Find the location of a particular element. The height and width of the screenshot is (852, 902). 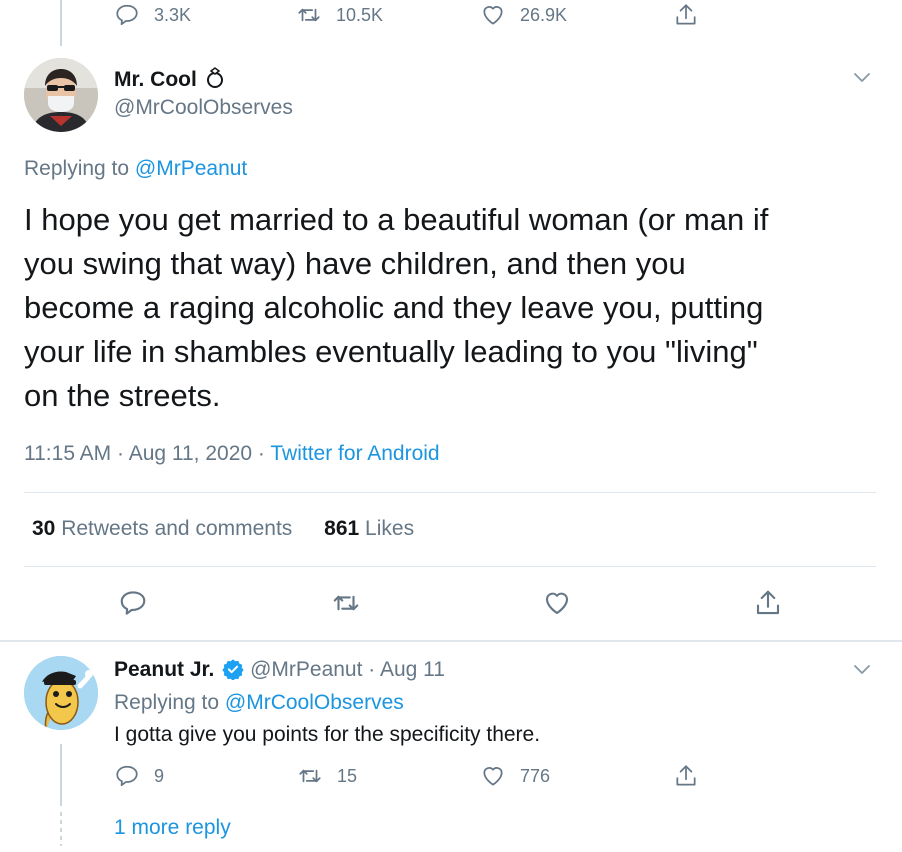

likes-stat: 861 Likes is located at coordinates (369, 528).